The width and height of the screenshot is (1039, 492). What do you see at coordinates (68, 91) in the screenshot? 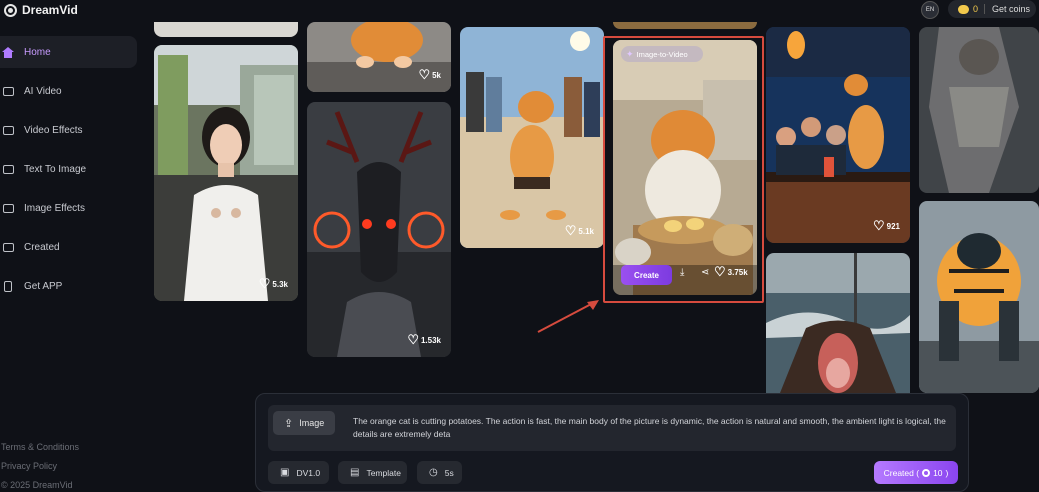
I see `sidebar-item-ai-video: AI Video` at bounding box center [68, 91].